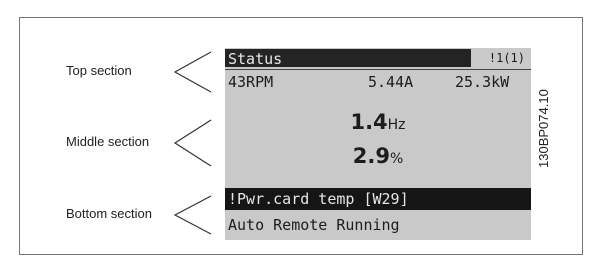 The height and width of the screenshot is (272, 605). What do you see at coordinates (348, 58) in the screenshot?
I see `status-title: Status` at bounding box center [348, 58].